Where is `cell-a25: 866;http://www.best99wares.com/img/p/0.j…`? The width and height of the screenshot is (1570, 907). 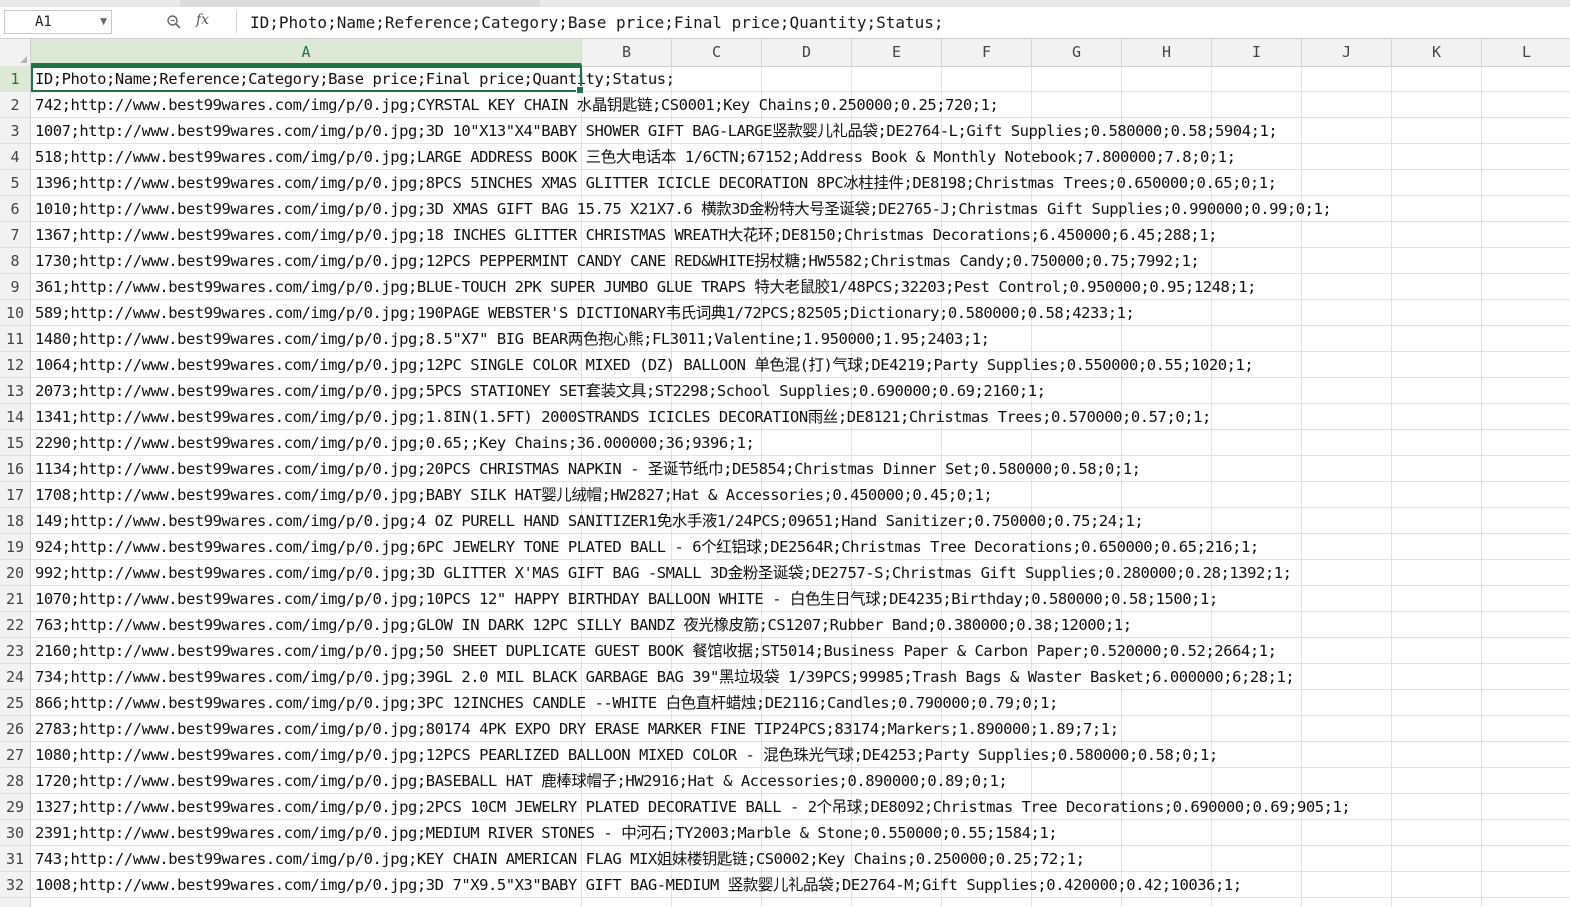 cell-a25: 866;http://www.best99wares.com/img/p/0.j… is located at coordinates (546, 703).